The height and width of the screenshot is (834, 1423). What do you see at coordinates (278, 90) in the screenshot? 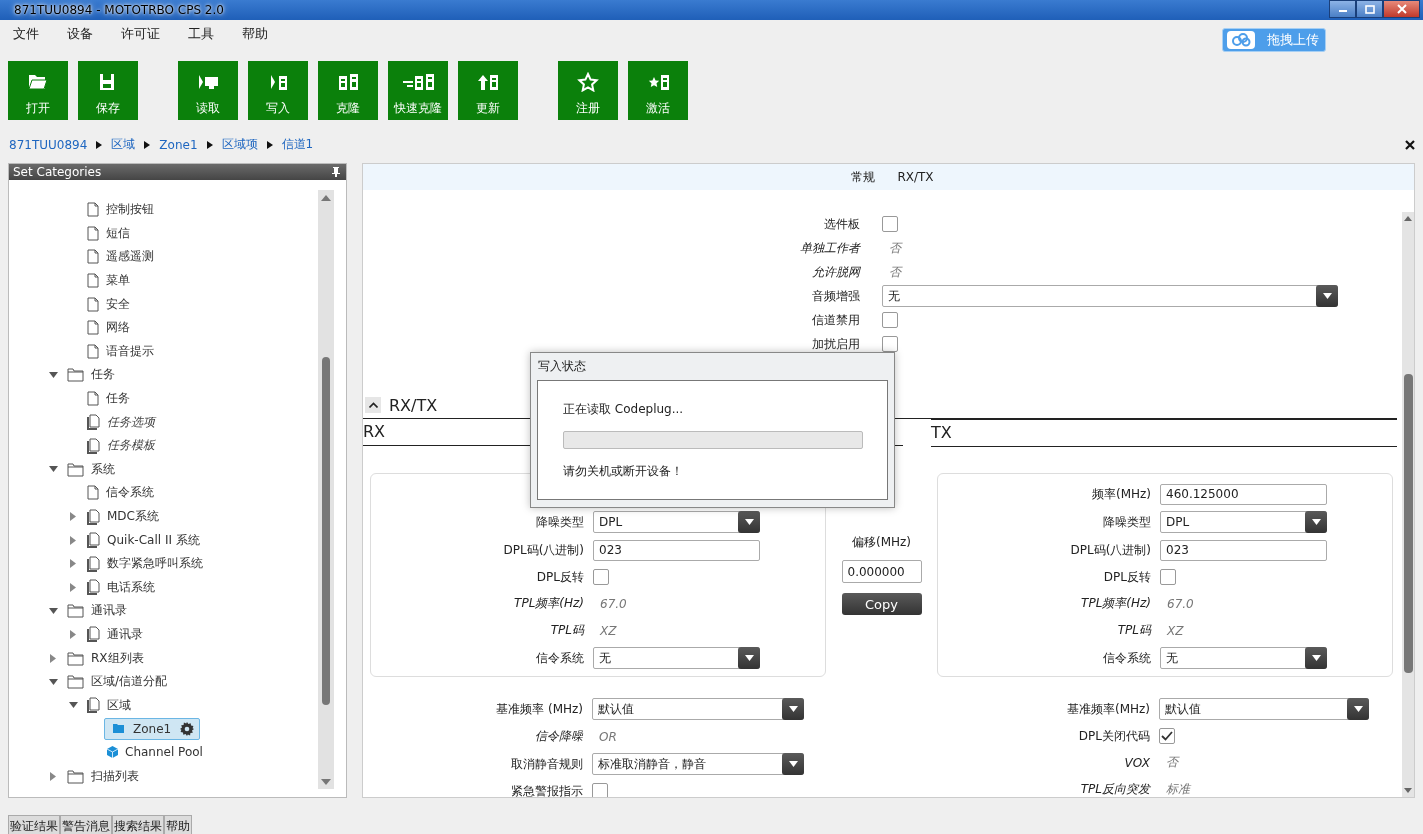
I see `toolbar-button: 写入` at bounding box center [278, 90].